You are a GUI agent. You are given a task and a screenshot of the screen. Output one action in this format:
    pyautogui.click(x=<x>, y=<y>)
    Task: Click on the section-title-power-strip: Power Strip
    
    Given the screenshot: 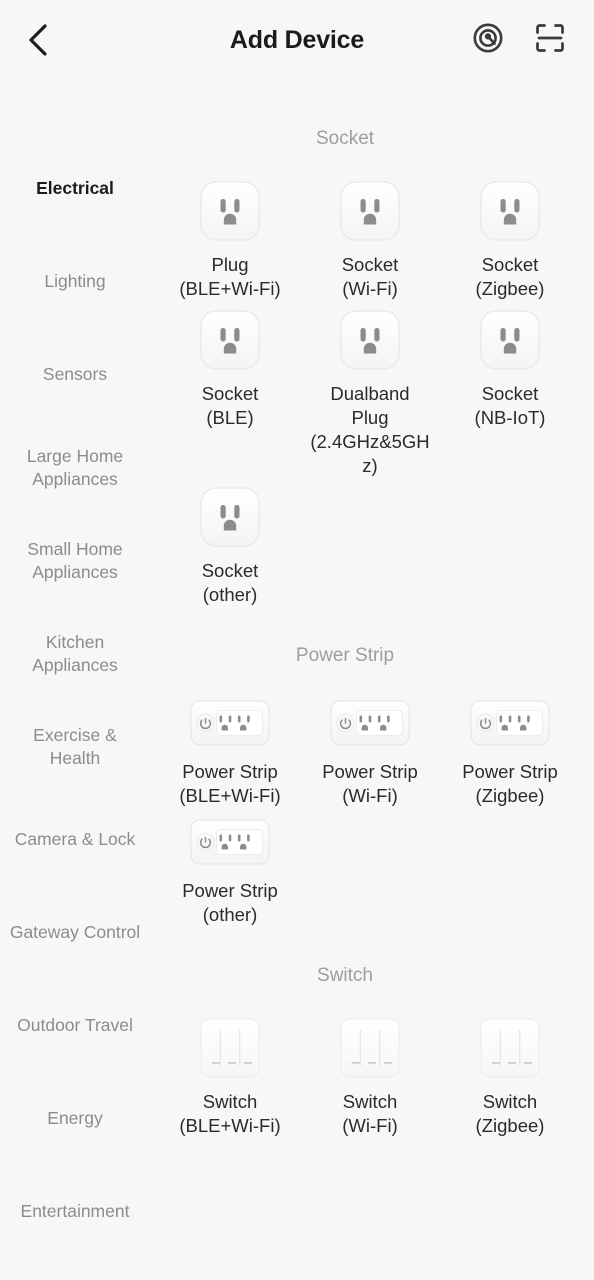 What is the action you would take?
    pyautogui.click(x=345, y=655)
    